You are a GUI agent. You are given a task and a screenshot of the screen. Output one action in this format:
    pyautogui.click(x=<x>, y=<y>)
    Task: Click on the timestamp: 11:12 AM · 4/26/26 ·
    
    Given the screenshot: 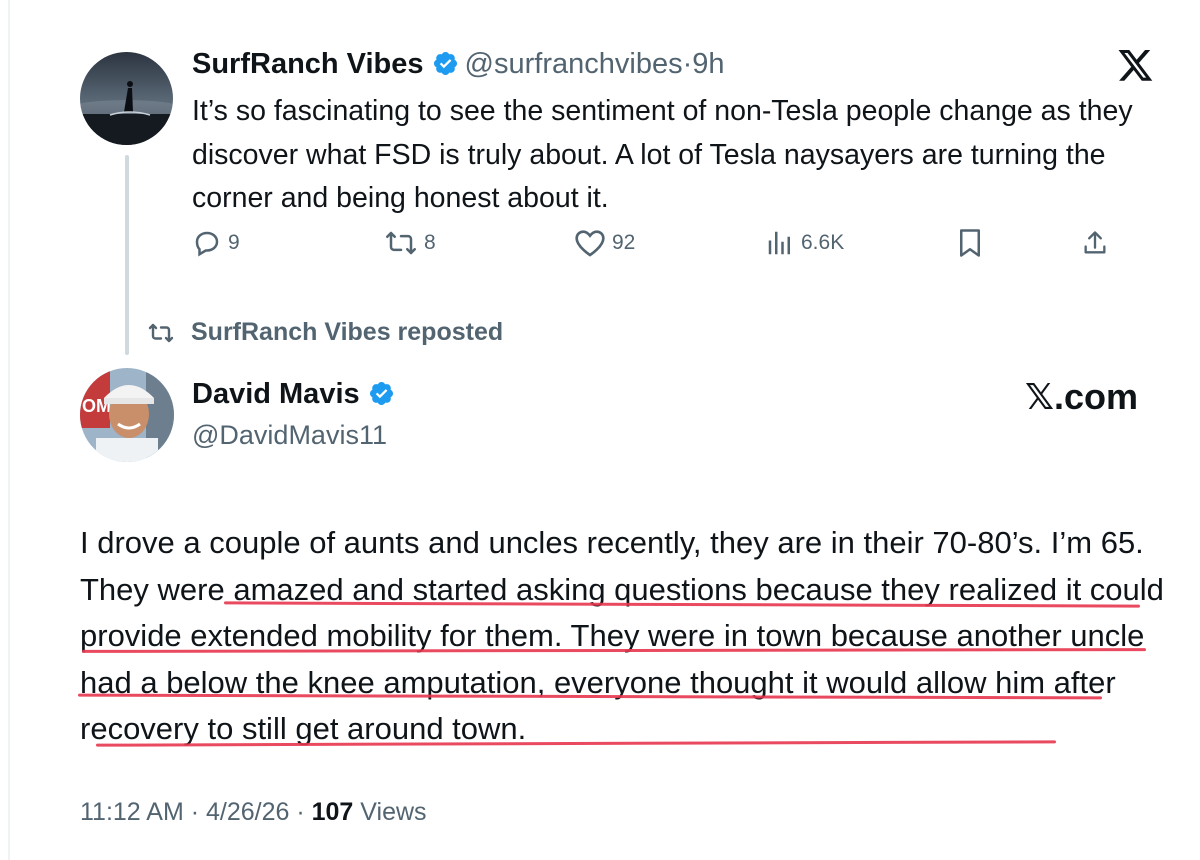 What is the action you would take?
    pyautogui.click(x=196, y=812)
    